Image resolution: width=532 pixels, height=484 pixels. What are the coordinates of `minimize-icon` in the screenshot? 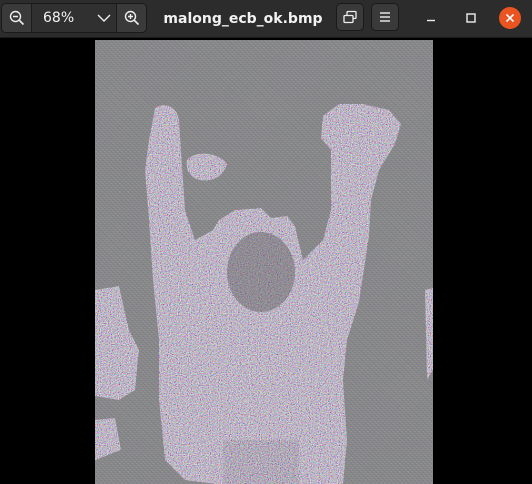 It's located at (431, 20).